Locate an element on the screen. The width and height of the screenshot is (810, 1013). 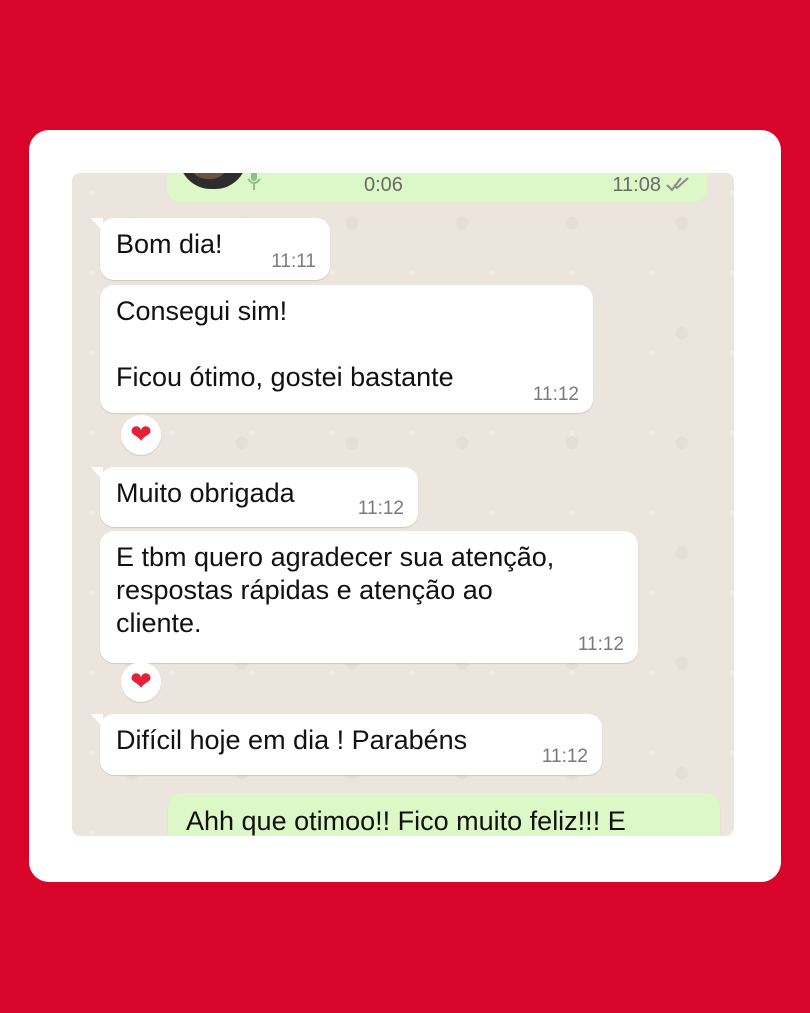
outgoing-message-bubble: Ahh que otimoo!! Fico muito feliz!!! E is located at coordinates (444, 814).